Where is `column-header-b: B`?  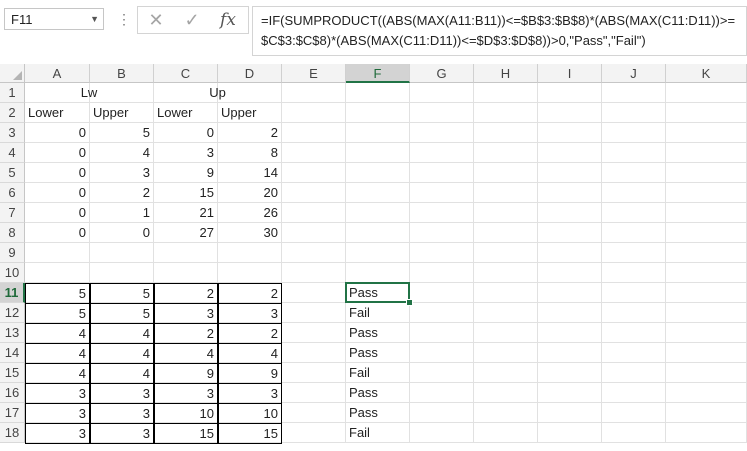
column-header-b: B is located at coordinates (122, 73).